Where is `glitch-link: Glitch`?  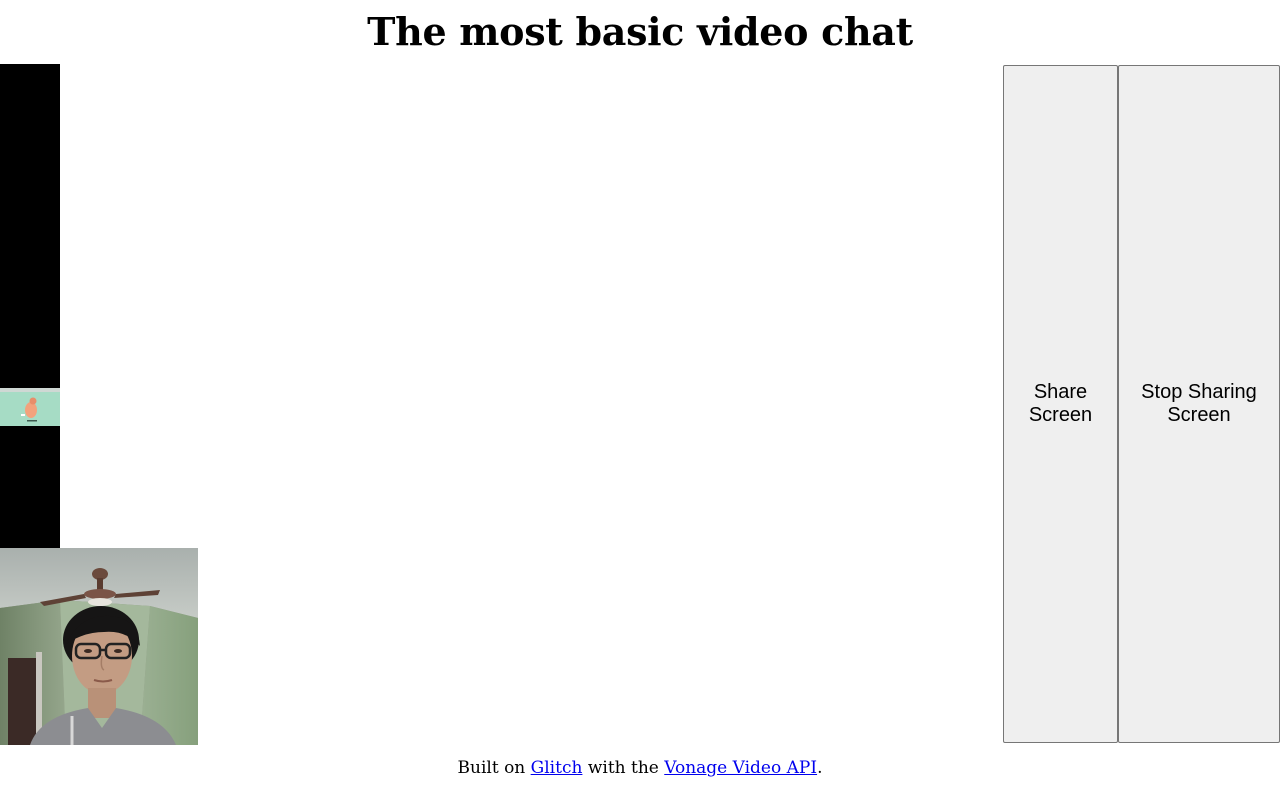 glitch-link: Glitch is located at coordinates (557, 768).